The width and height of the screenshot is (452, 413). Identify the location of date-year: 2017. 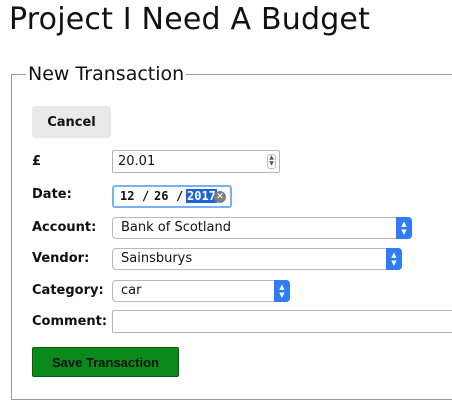
(201, 196).